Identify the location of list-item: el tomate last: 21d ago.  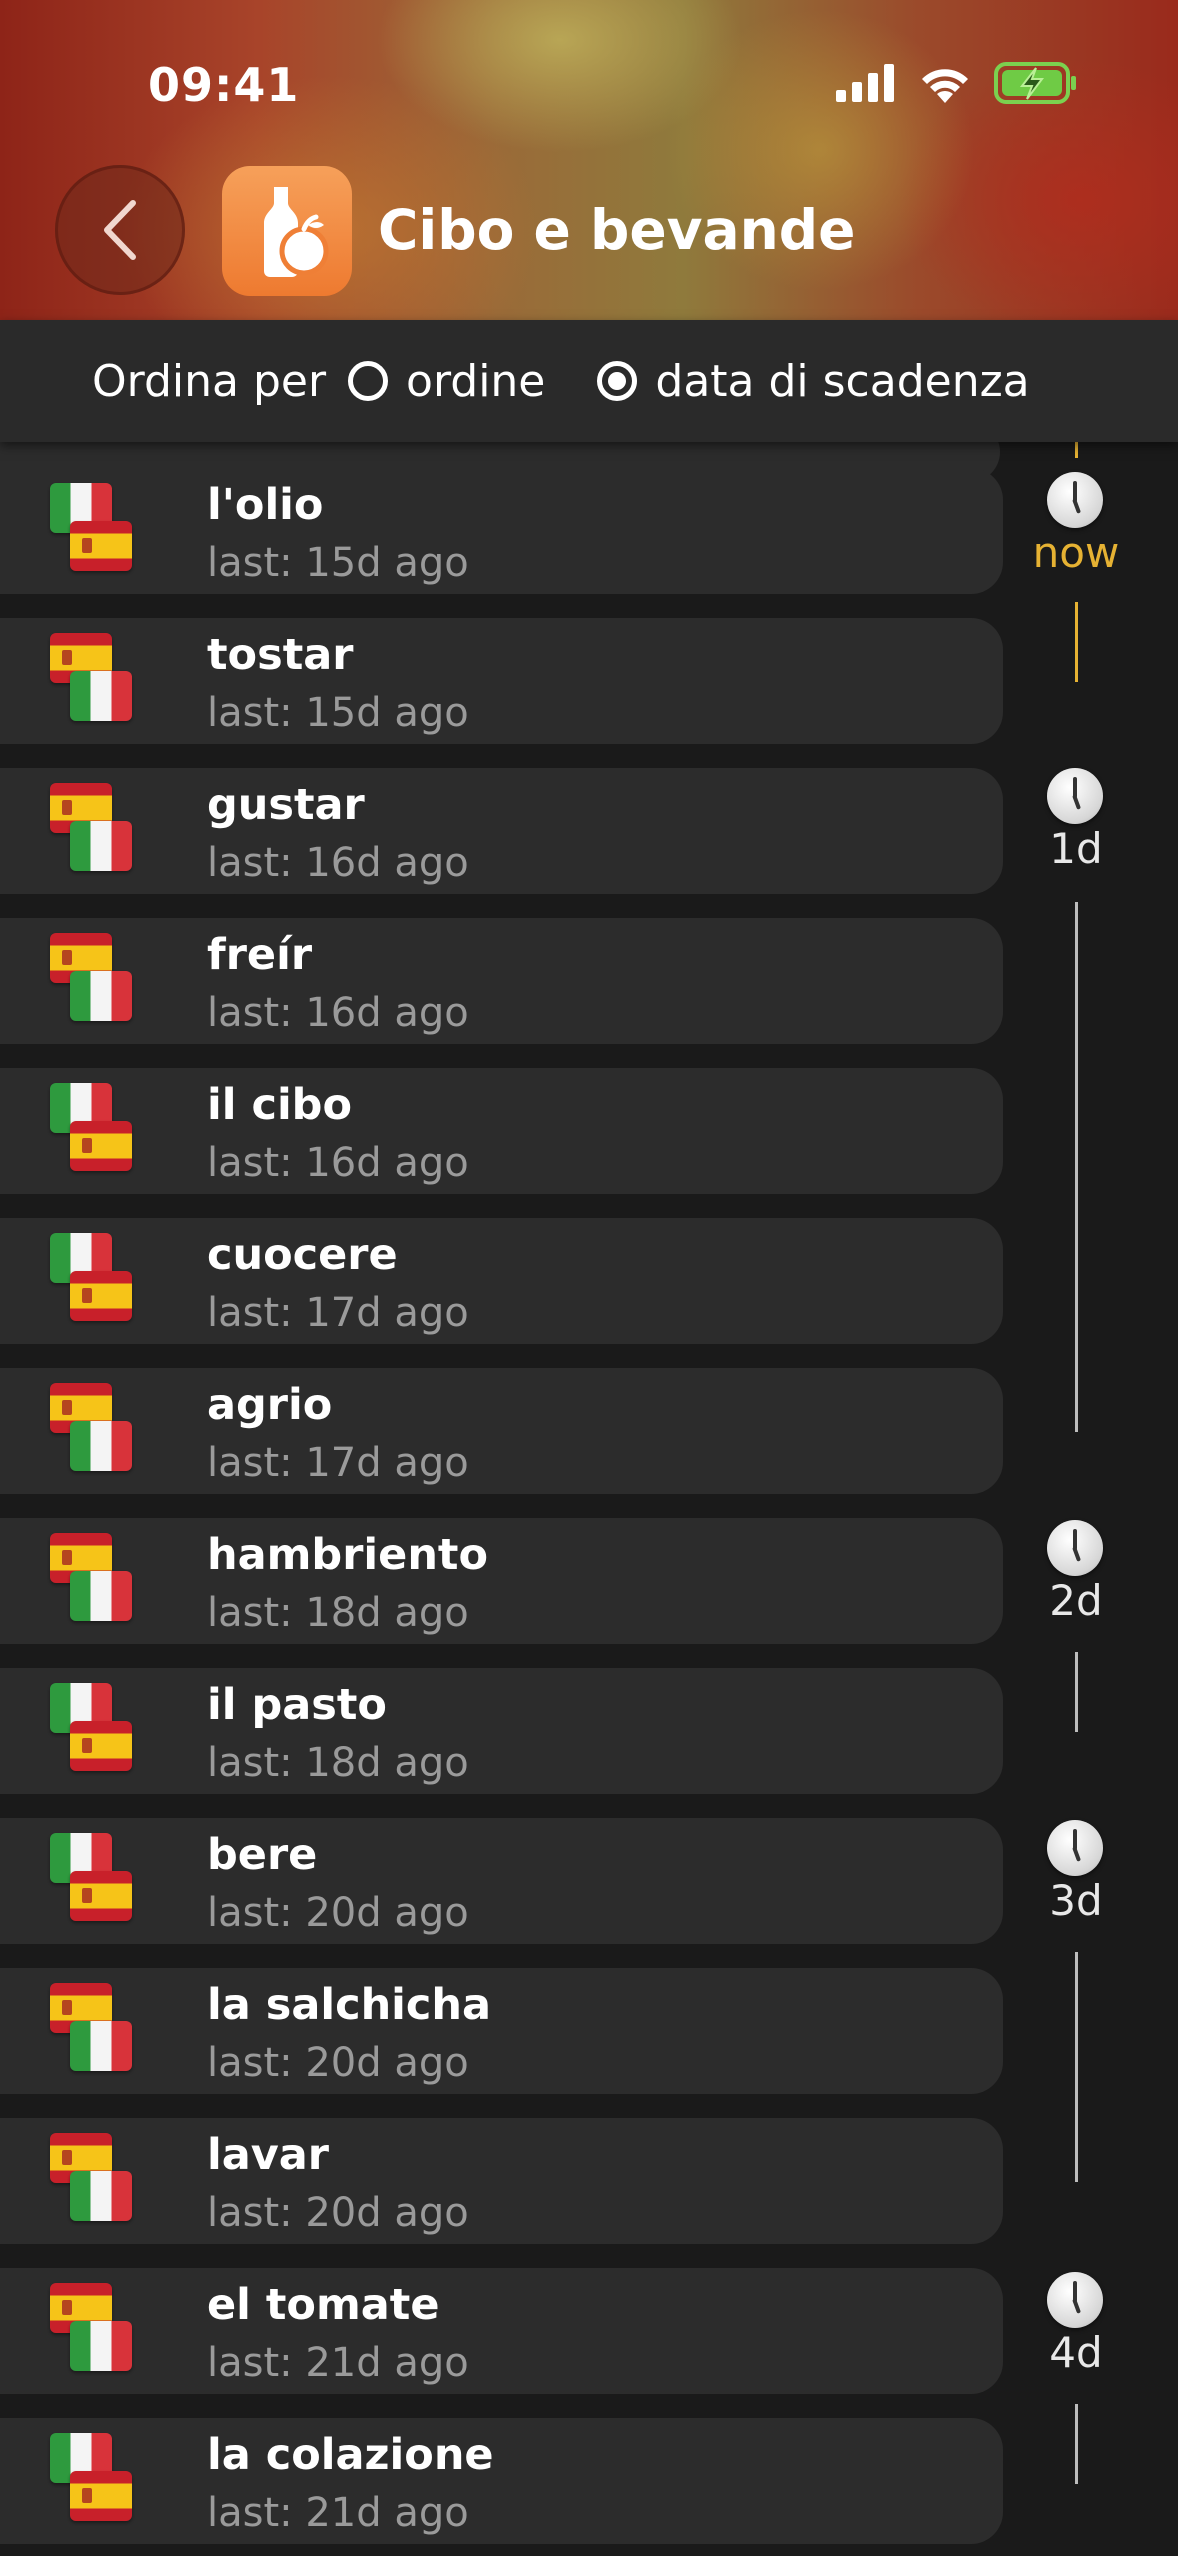
(501, 2331).